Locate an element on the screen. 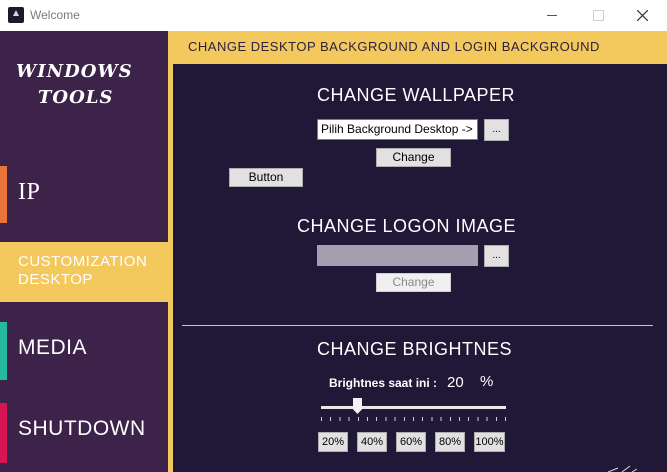 This screenshot has height=472, width=667. slider-thumb is located at coordinates (357, 406).